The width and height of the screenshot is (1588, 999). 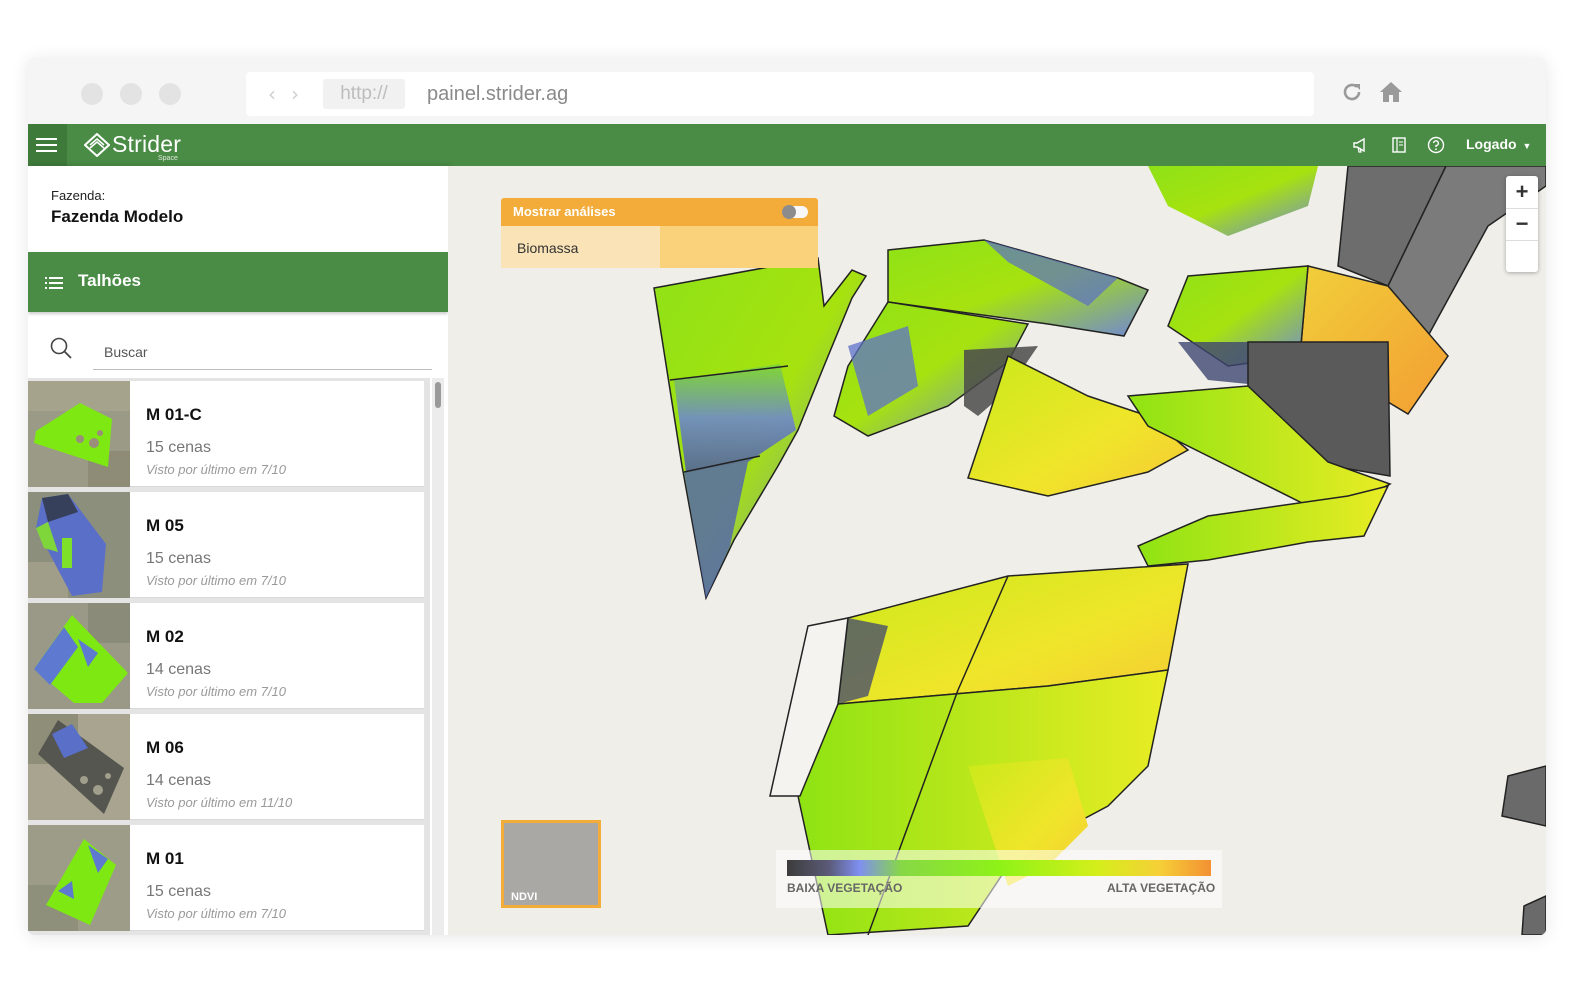 I want to click on plot-card: M 02 14 cenas Visto por último em 7/10, so click(x=226, y=656).